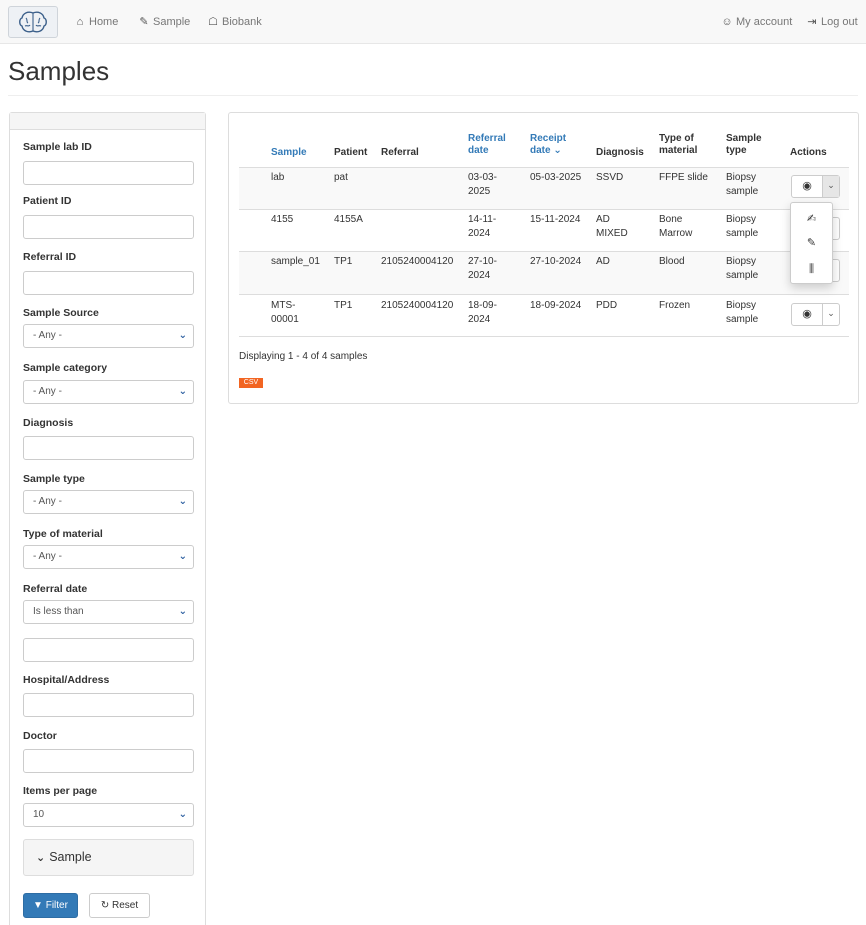  Describe the element at coordinates (548, 145) in the screenshot. I see `header-receipt-date: Receipt date ⌄` at that location.